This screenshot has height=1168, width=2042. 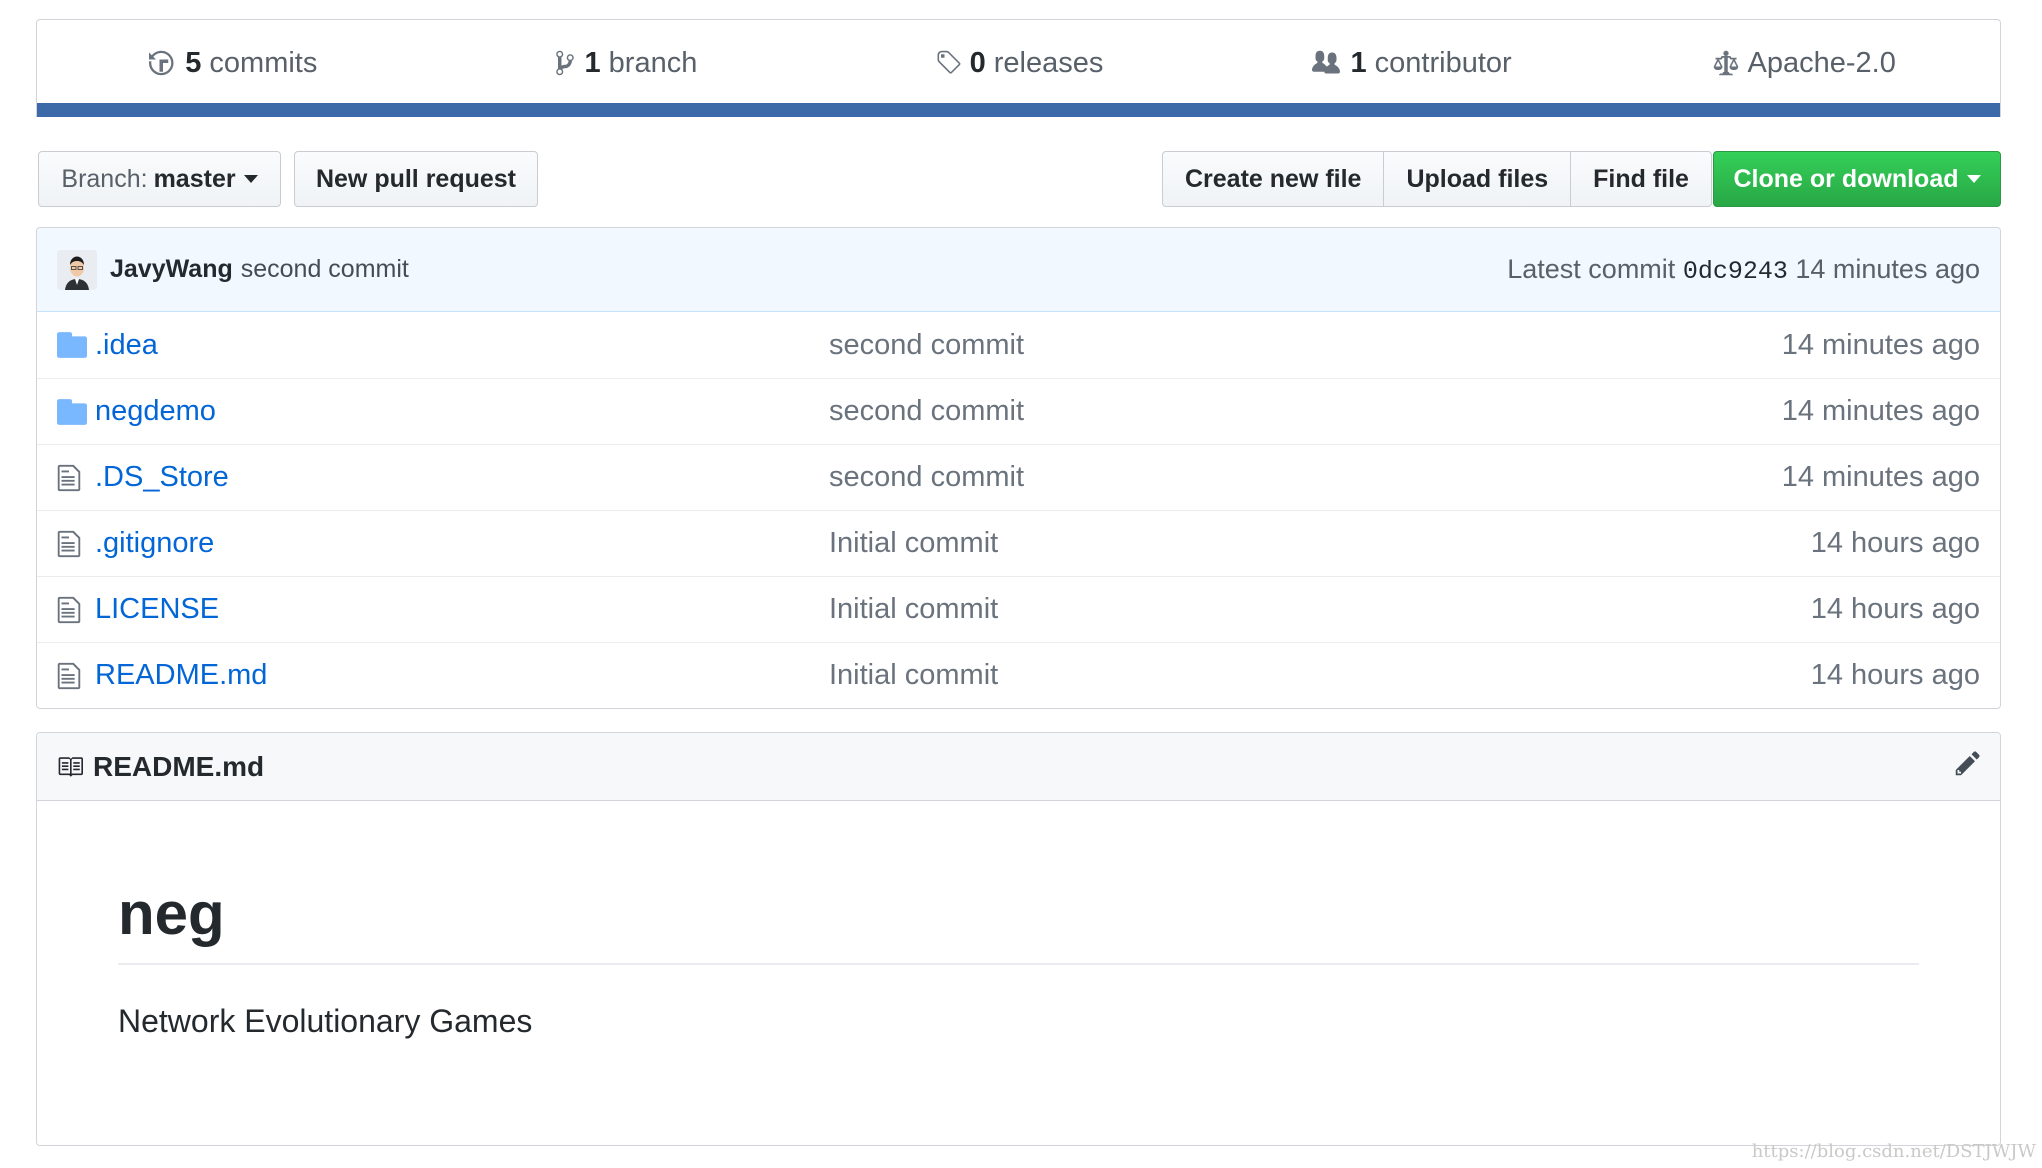 I want to click on branches-link: 1 branch, so click(x=626, y=63).